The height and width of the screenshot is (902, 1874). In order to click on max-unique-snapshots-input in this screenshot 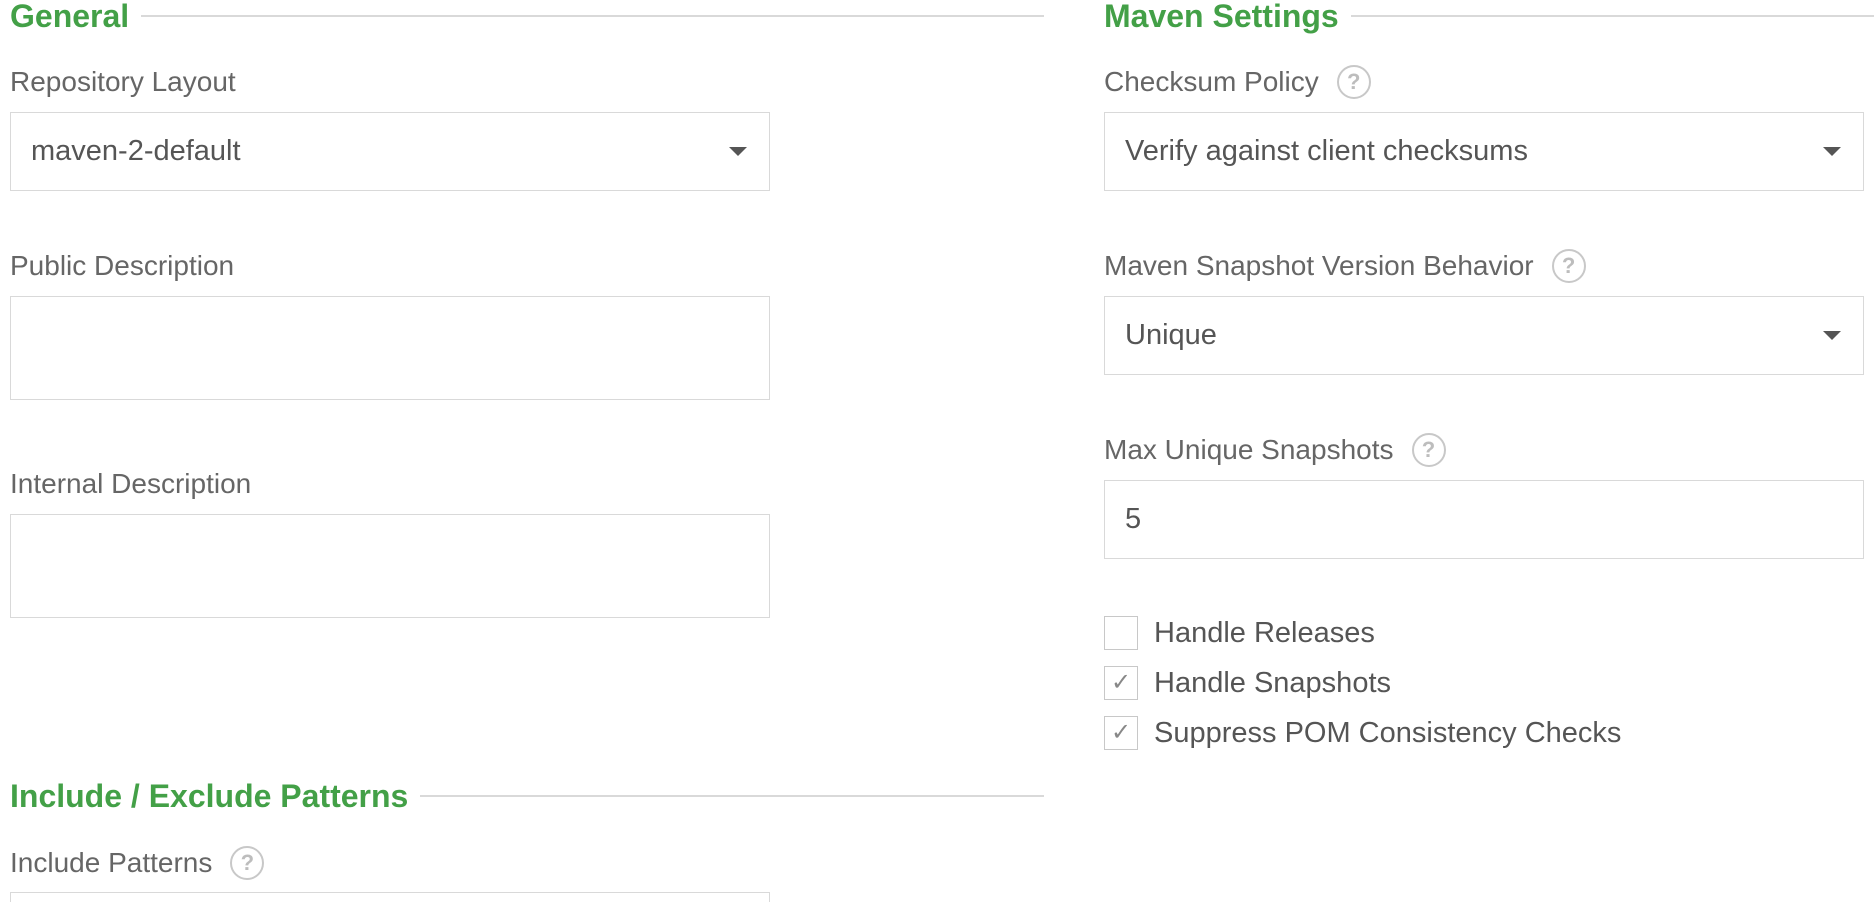, I will do `click(1484, 519)`.